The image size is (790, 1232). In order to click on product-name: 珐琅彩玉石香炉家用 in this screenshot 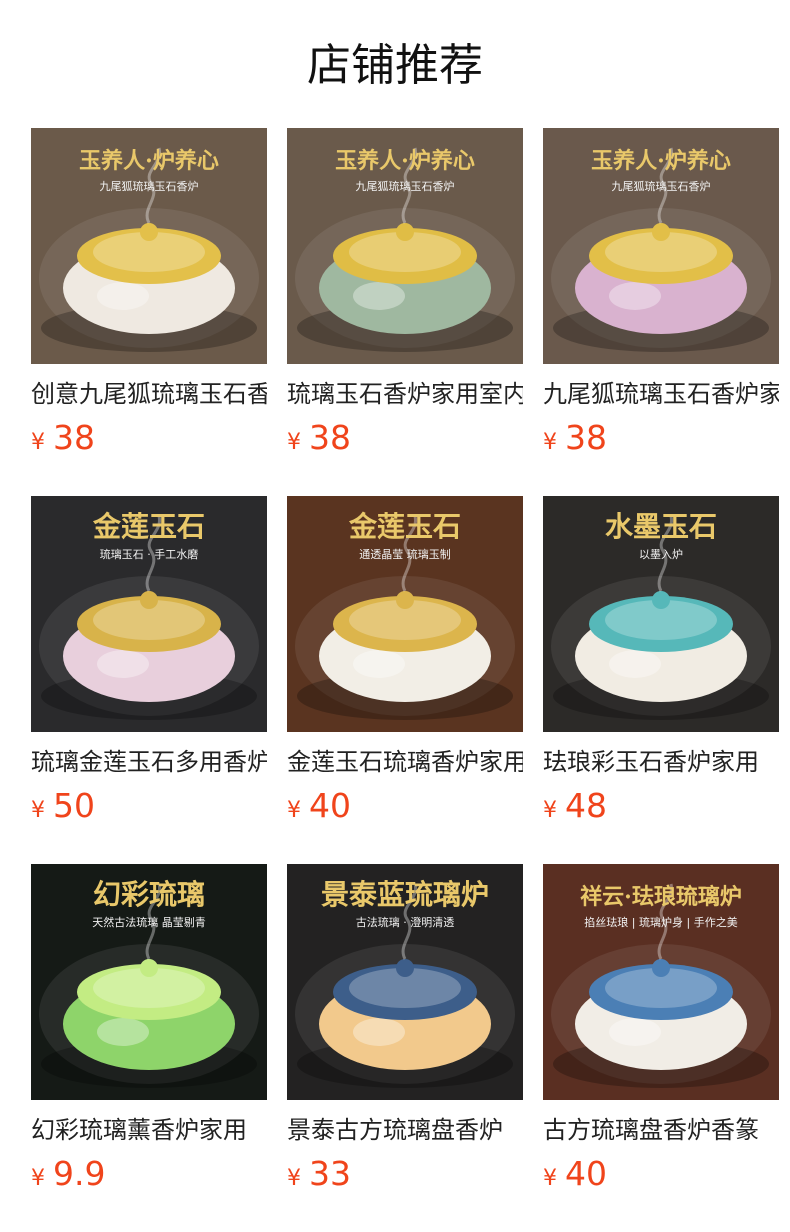, I will do `click(661, 762)`.